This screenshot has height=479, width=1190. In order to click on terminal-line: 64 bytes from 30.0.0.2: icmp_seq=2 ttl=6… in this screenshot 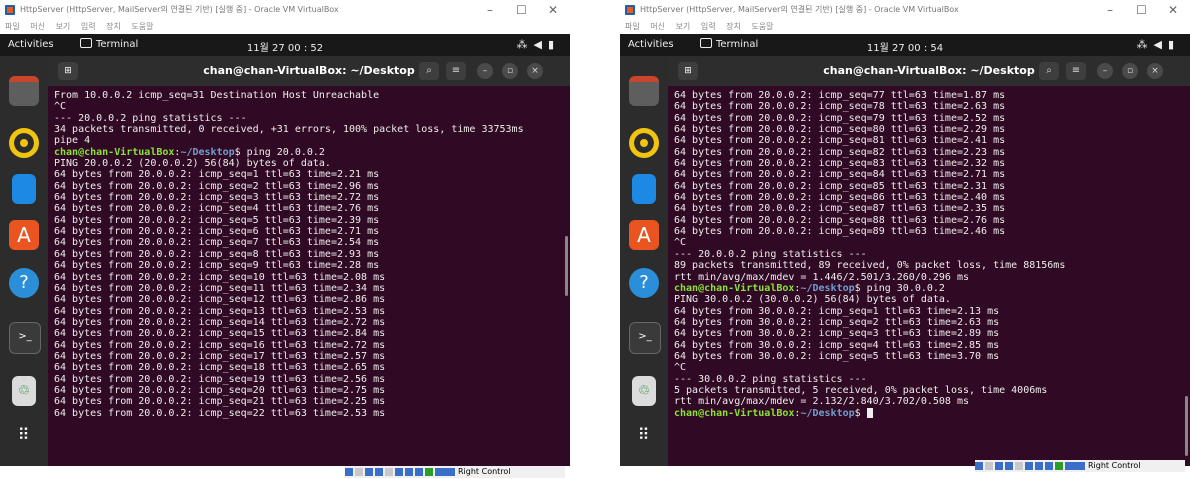, I will do `click(837, 322)`.